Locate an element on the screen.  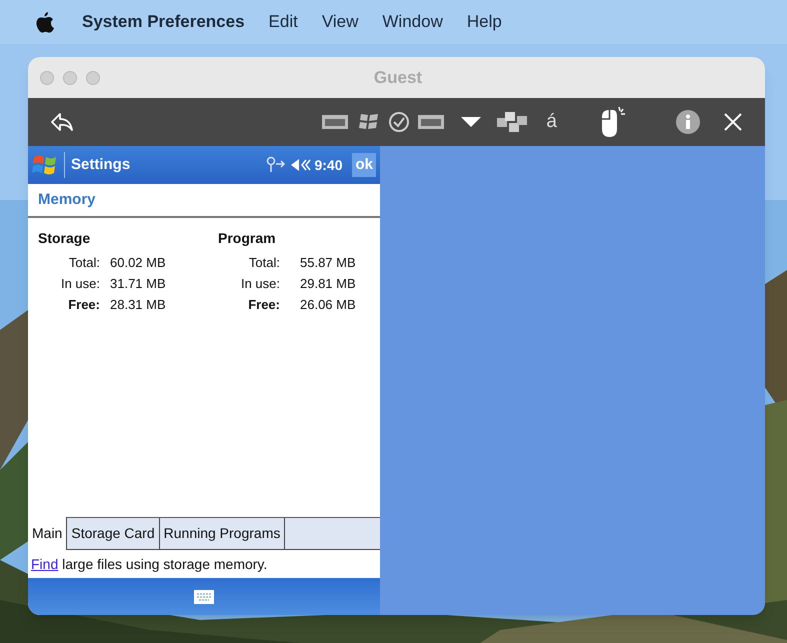
stat-value: 28.31 MB is located at coordinates (138, 305).